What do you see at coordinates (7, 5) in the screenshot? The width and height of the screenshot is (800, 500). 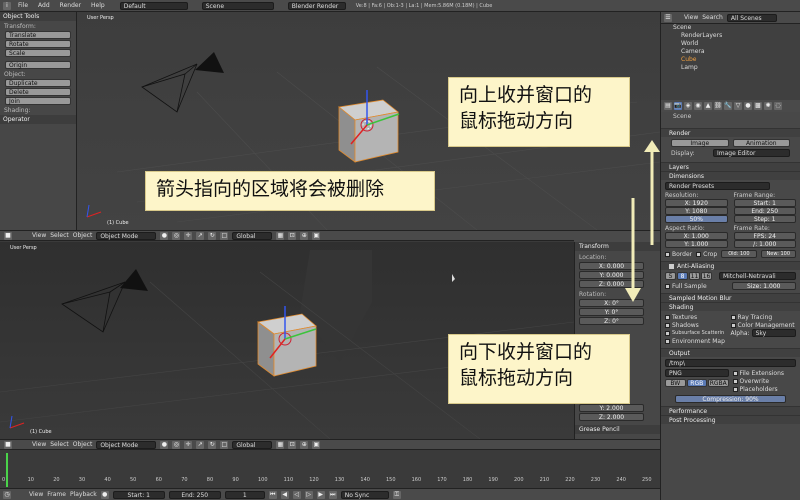 I see `editor-type-icon: i` at bounding box center [7, 5].